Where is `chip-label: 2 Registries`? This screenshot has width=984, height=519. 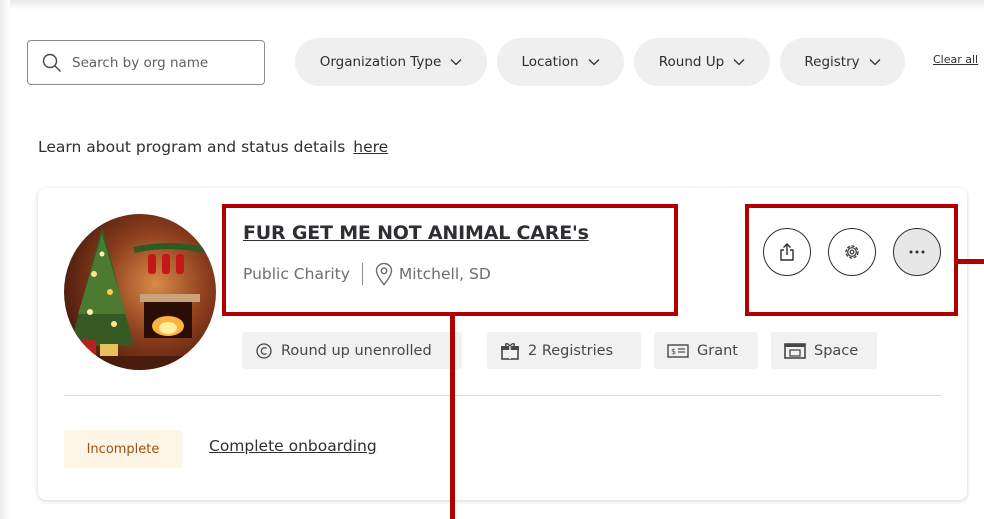 chip-label: 2 Registries is located at coordinates (571, 350).